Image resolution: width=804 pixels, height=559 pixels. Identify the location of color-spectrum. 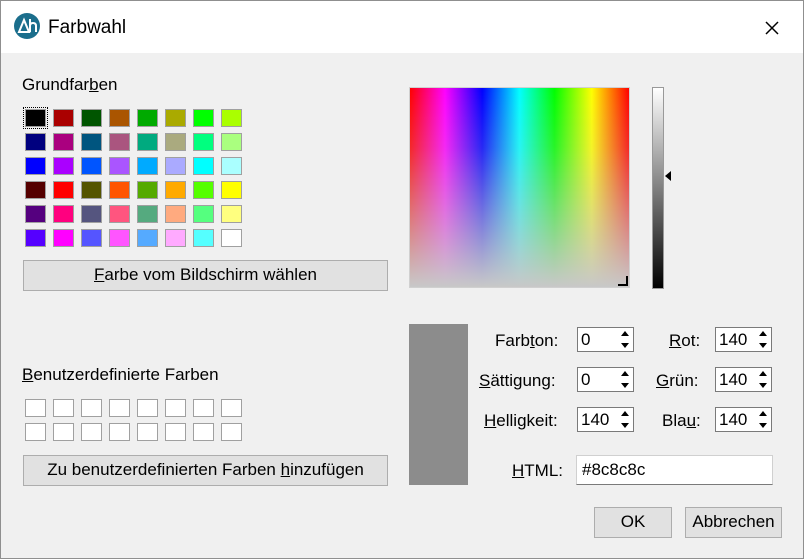
(519, 187).